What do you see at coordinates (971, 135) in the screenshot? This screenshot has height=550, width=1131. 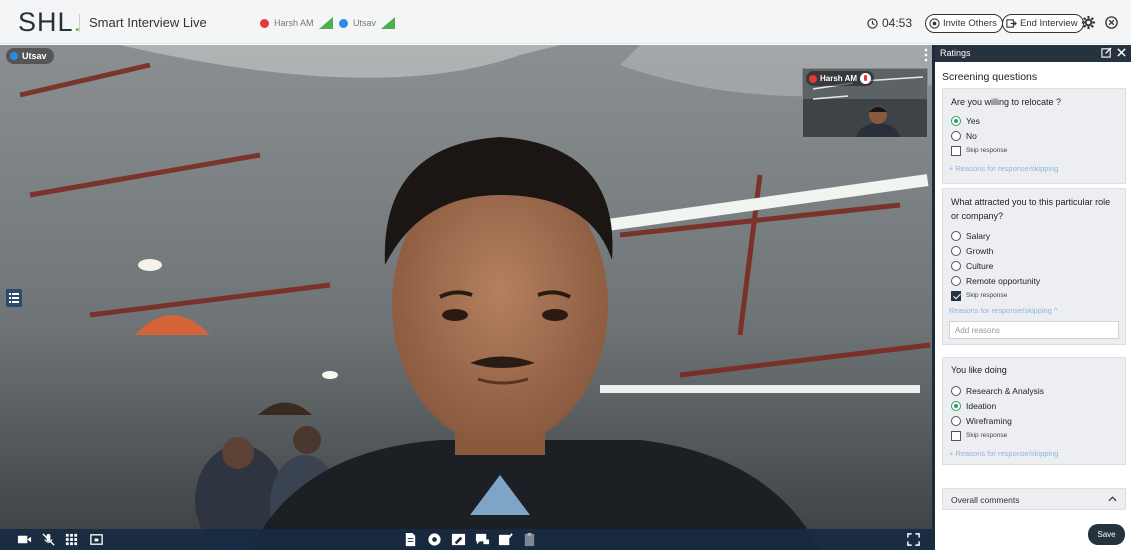 I see `option-label: No` at bounding box center [971, 135].